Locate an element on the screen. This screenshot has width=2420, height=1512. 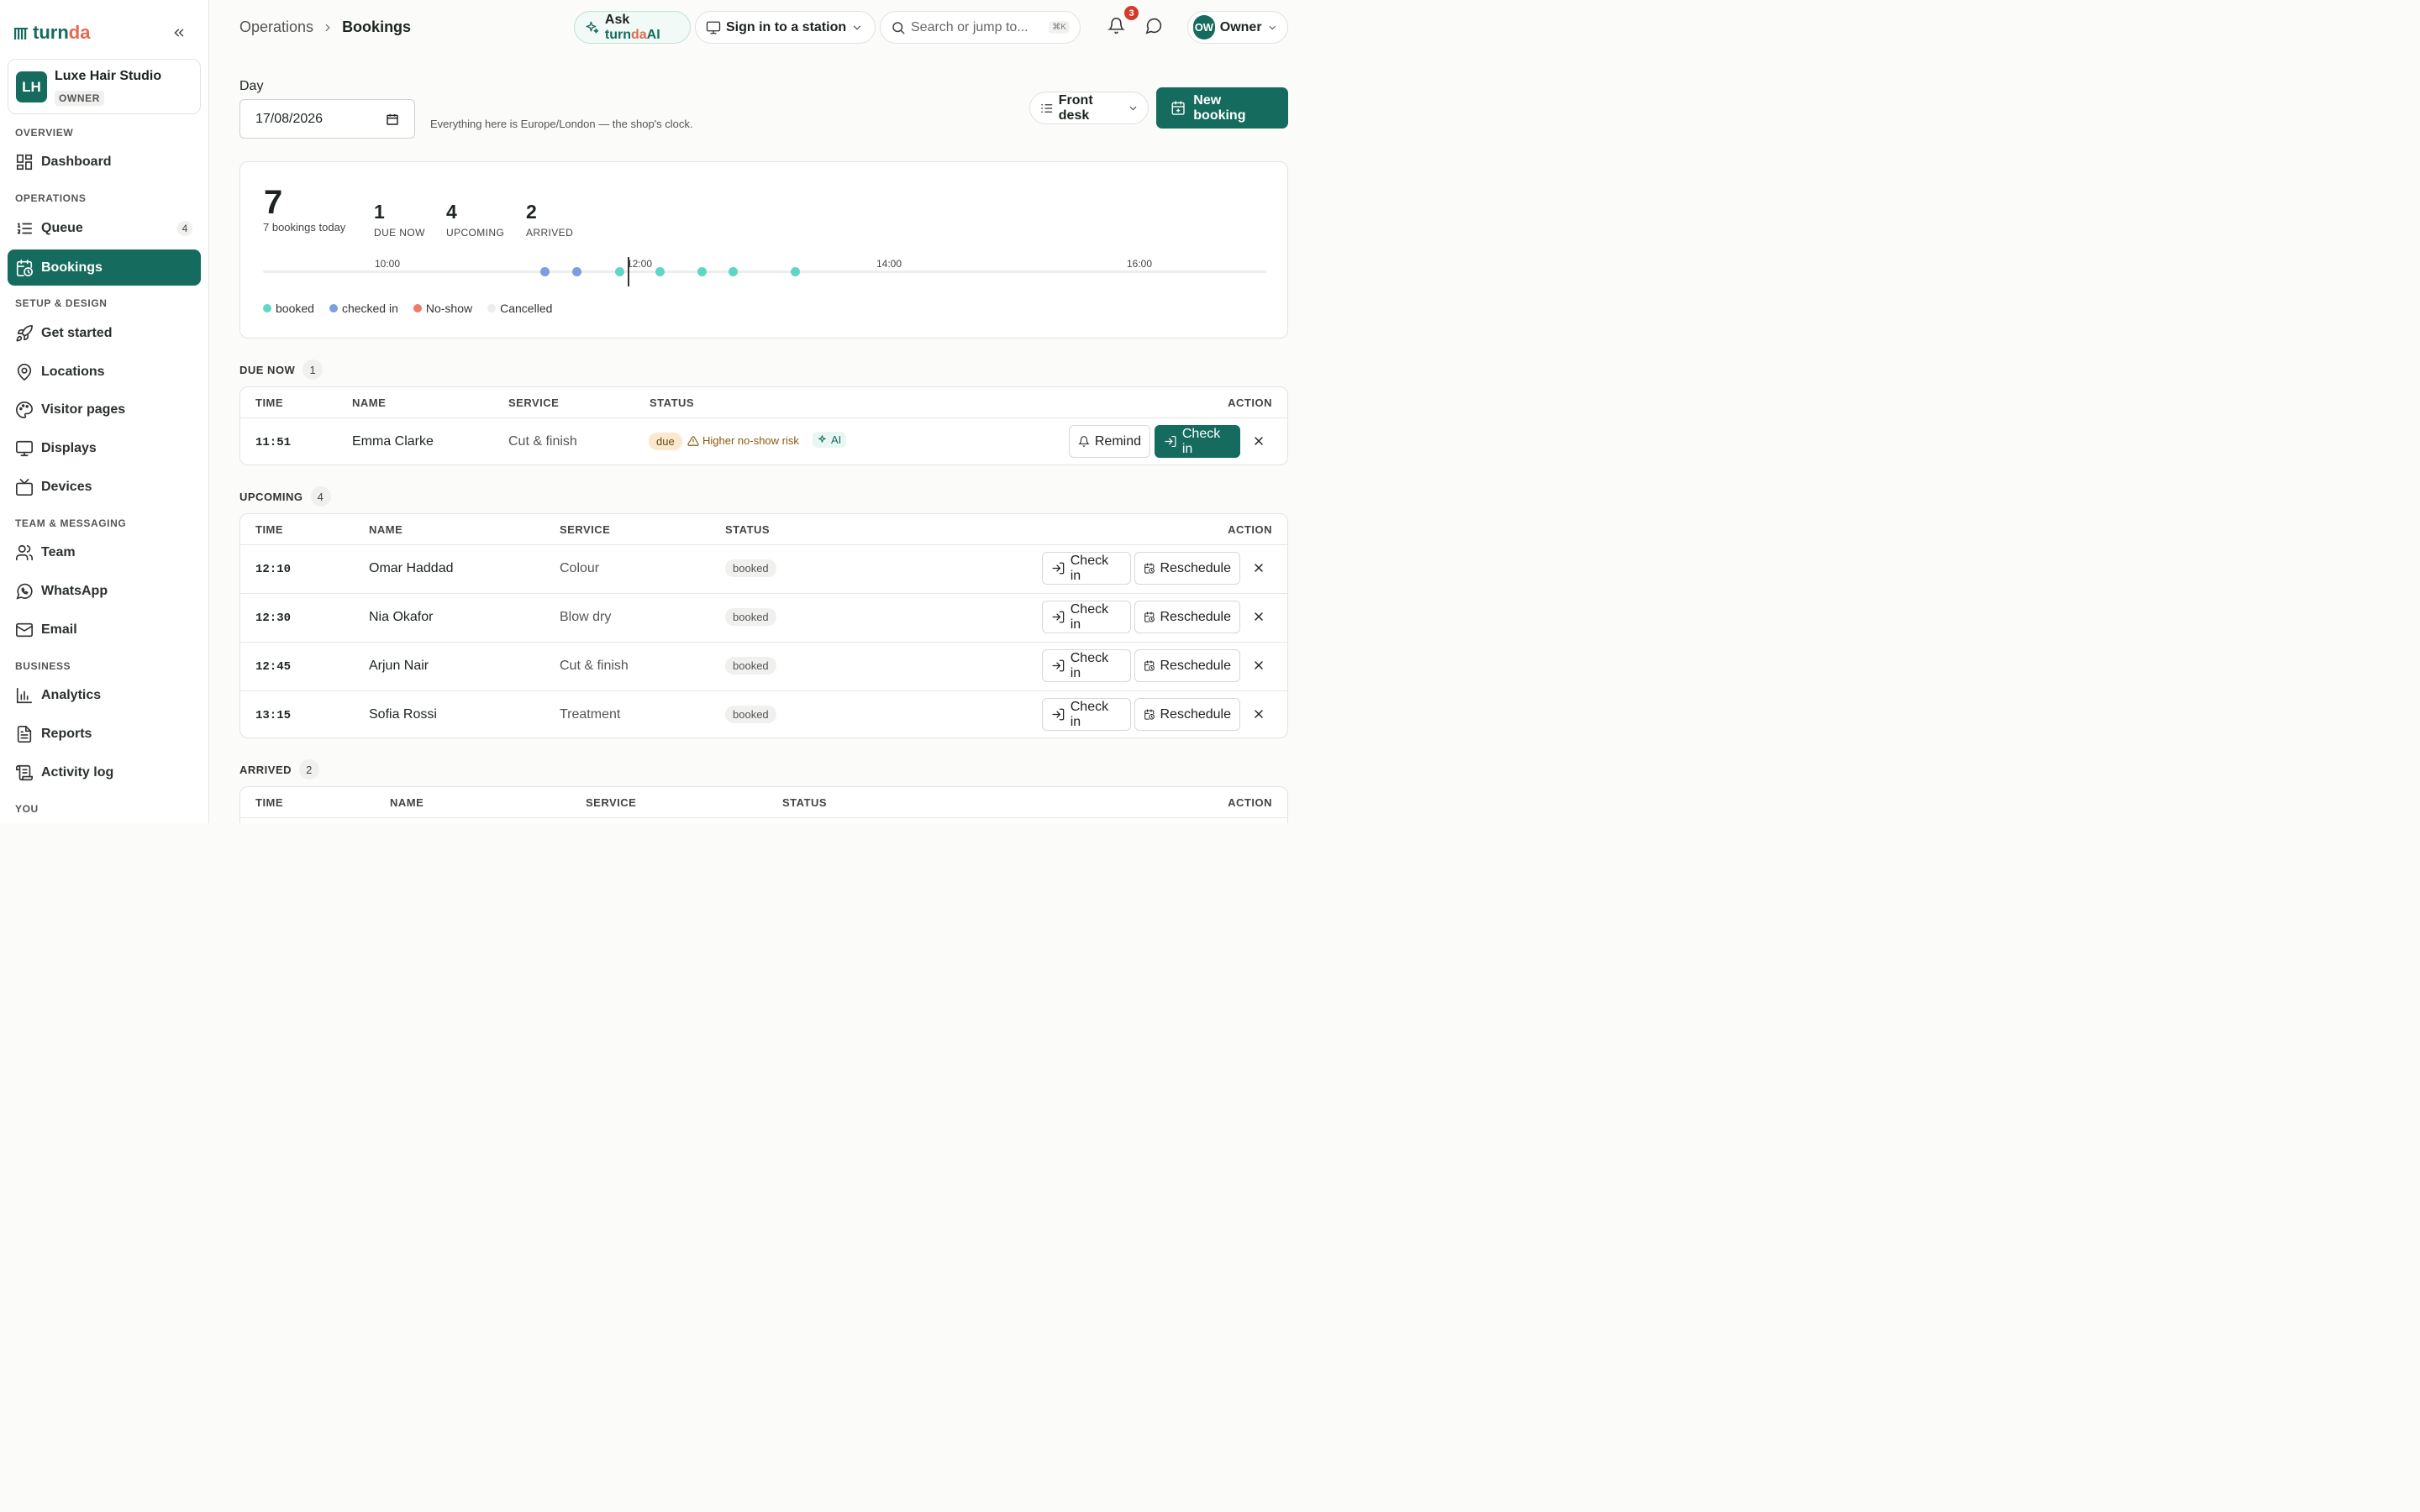
logo-text-a: turn is located at coordinates (51, 32).